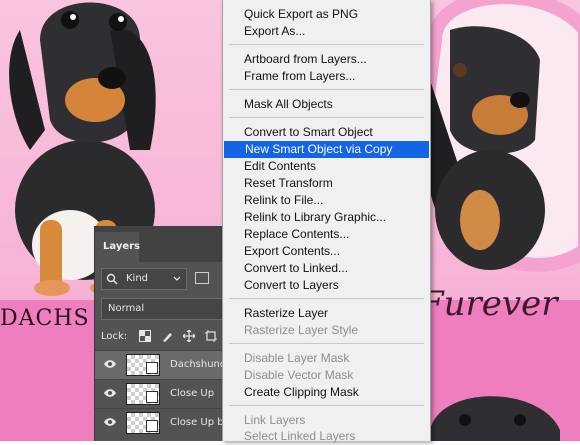 This screenshot has width=580, height=445. Describe the element at coordinates (495, 418) in the screenshot. I see `dachshund-illustration-bottom` at that location.